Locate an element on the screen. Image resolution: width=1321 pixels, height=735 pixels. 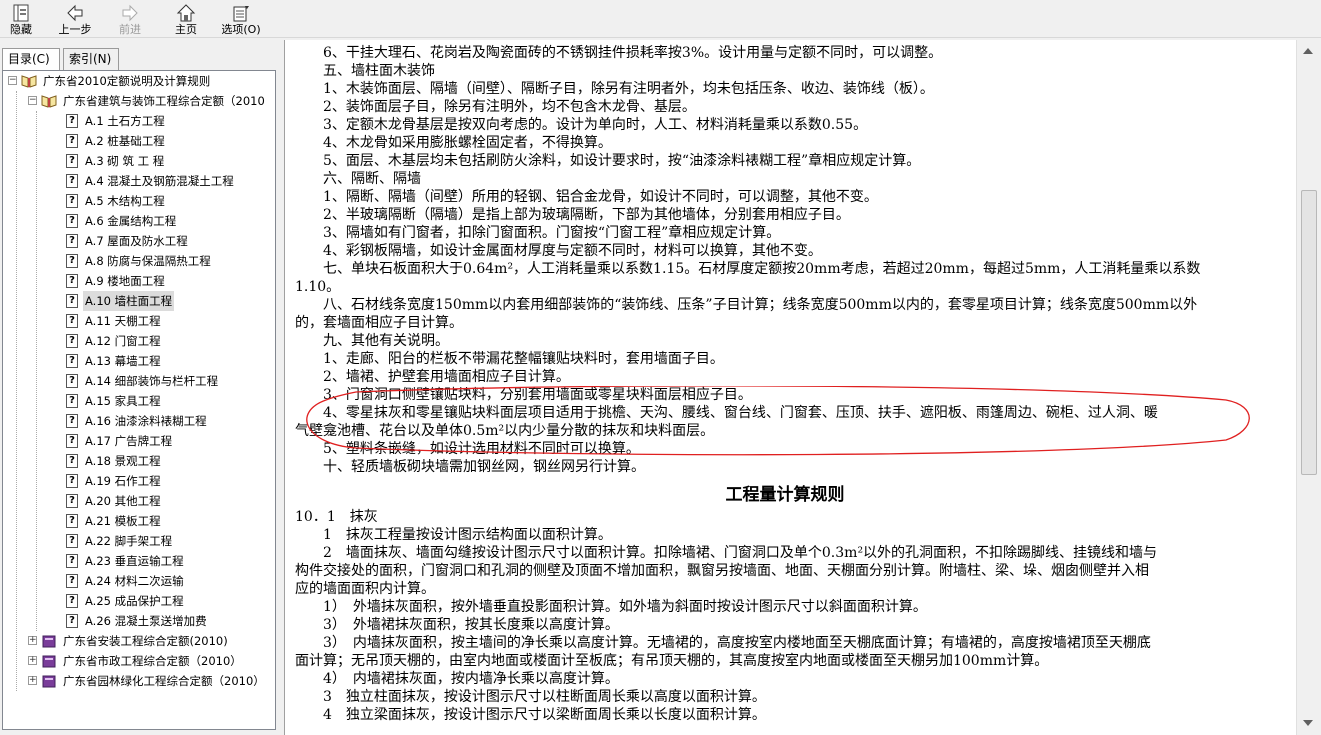
tree-node-topic: ? A.14 细部装饰与栏杆工程 is located at coordinates (138, 381).